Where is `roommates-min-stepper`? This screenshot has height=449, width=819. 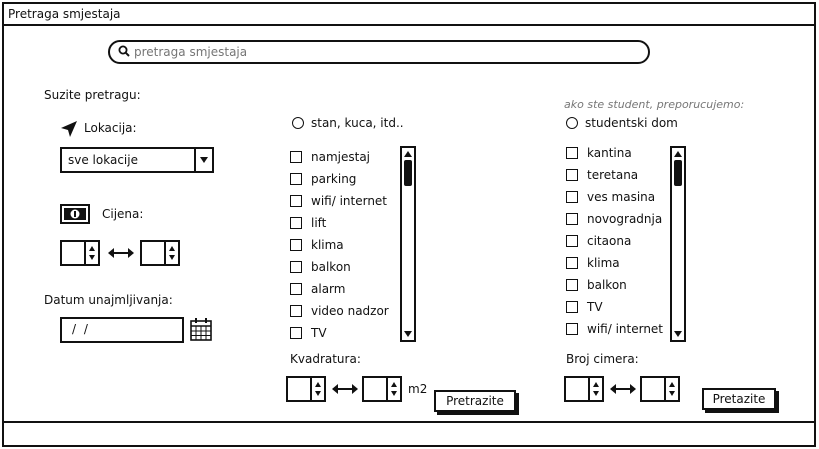 roommates-min-stepper is located at coordinates (584, 389).